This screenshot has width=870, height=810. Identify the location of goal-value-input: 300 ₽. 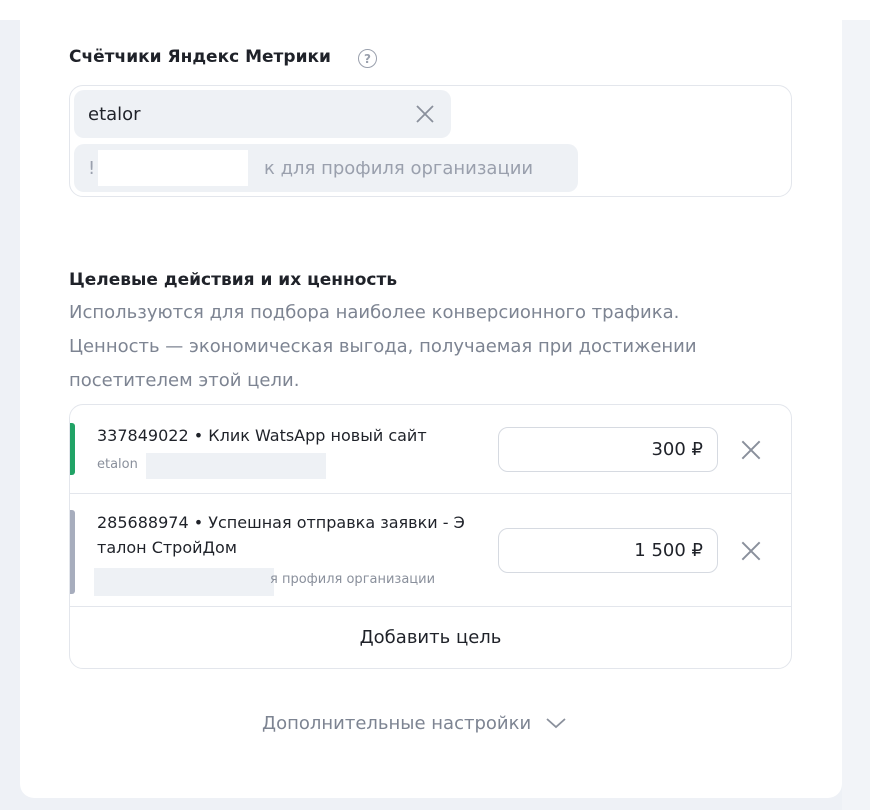
(608, 449).